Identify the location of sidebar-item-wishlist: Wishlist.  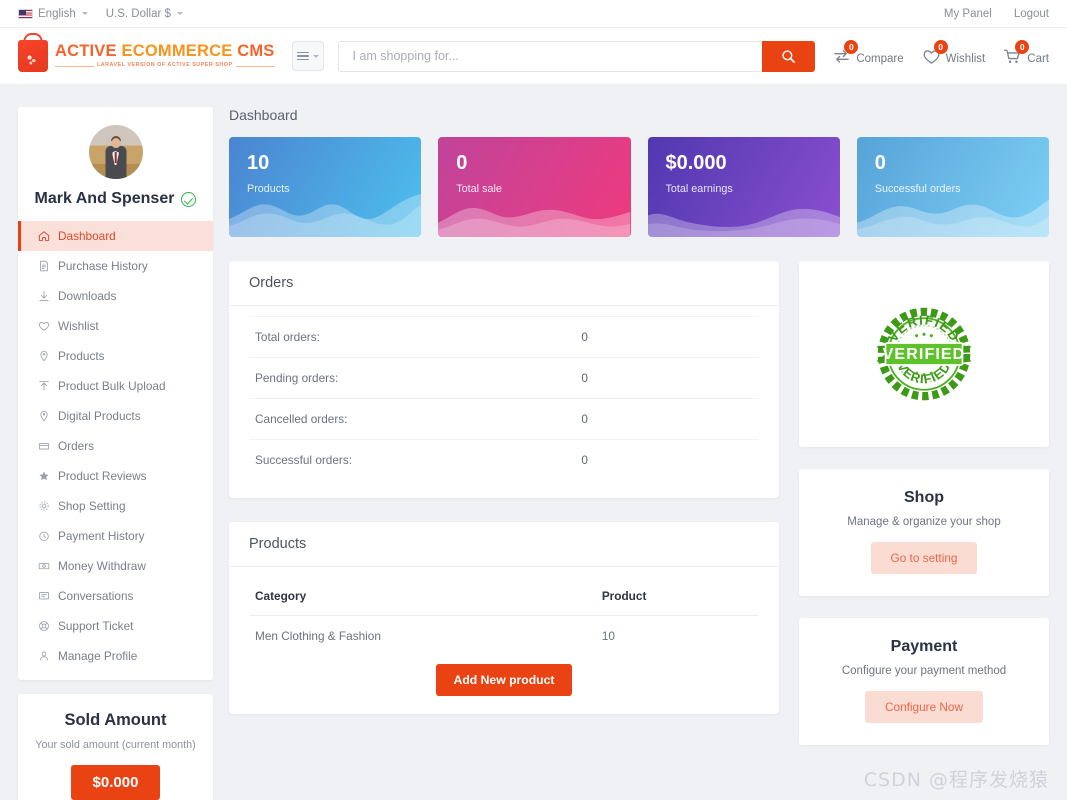
(115, 326).